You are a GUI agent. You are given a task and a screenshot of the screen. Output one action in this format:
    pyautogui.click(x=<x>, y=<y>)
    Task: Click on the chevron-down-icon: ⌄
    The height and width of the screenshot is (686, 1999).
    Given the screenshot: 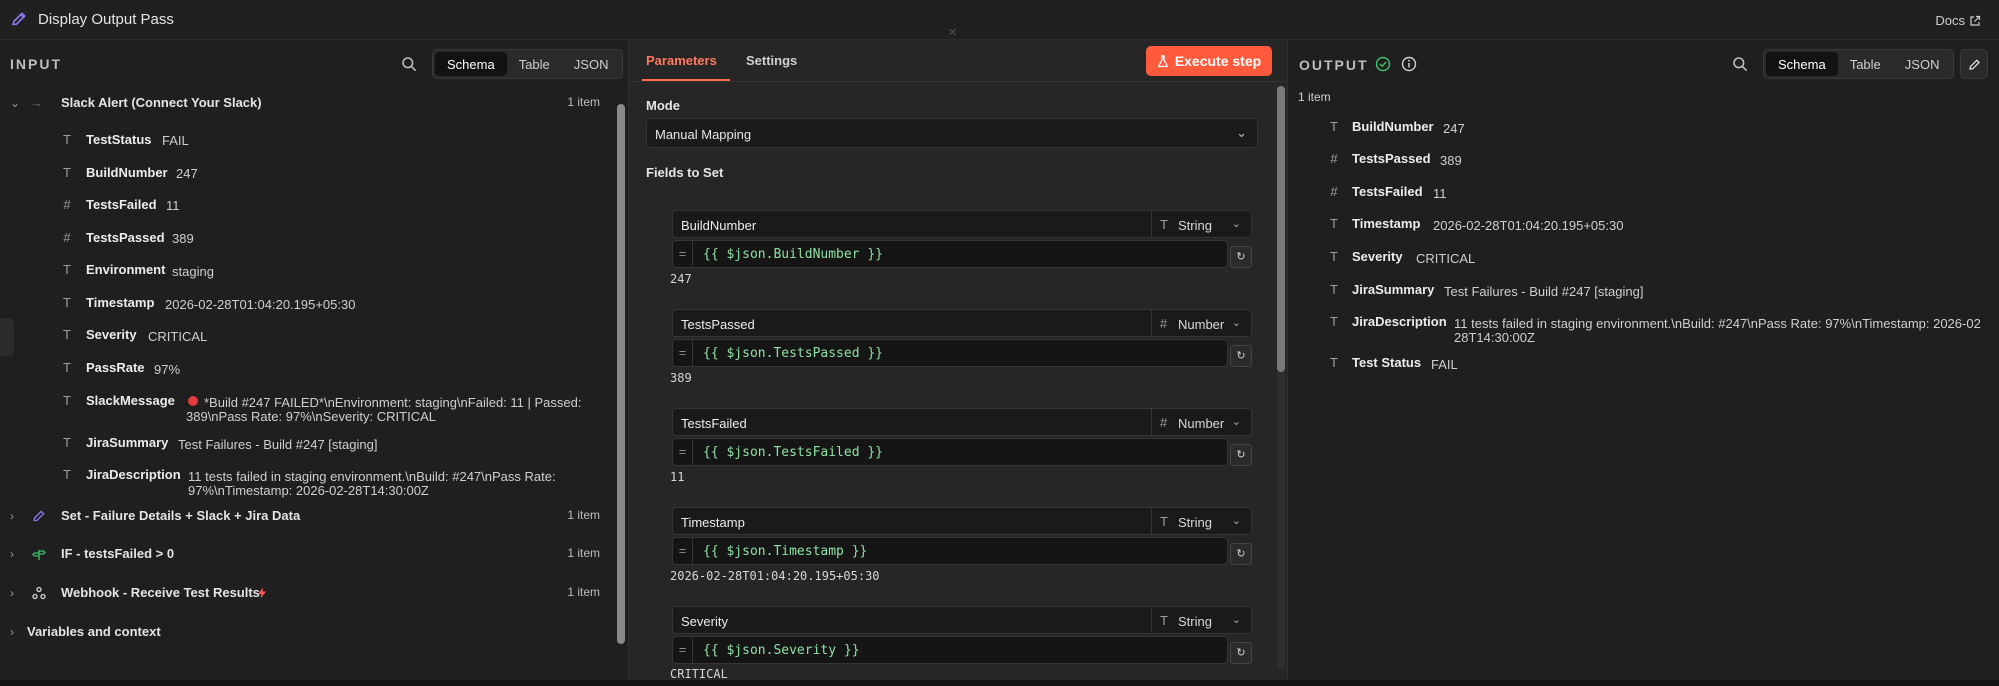 What is the action you would take?
    pyautogui.click(x=1236, y=521)
    